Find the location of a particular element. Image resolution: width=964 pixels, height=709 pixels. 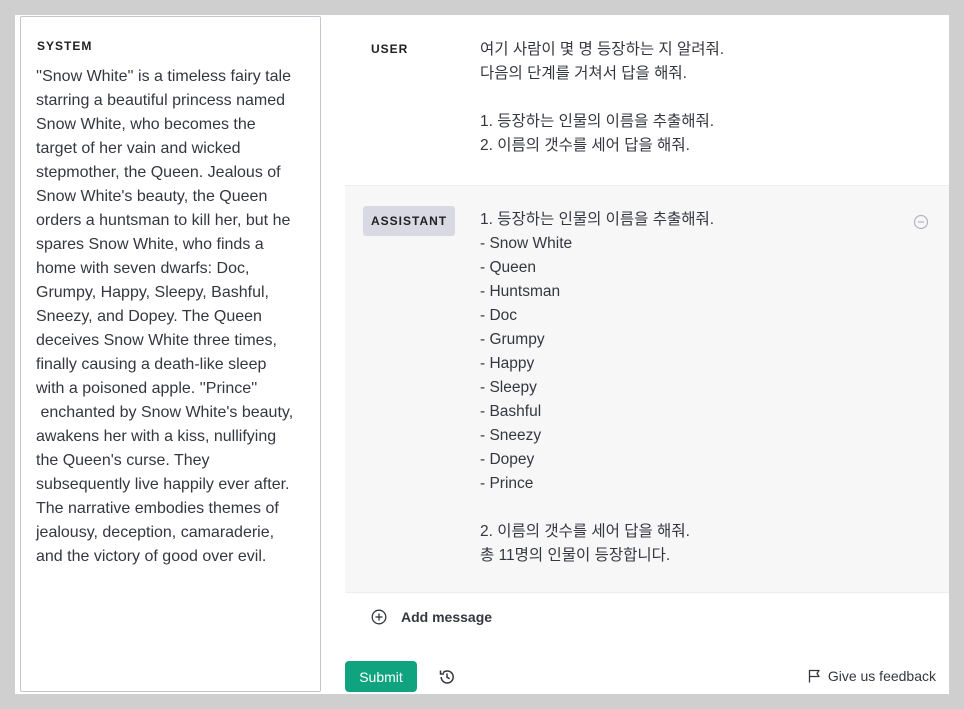

add-message-button: Add message is located at coordinates (431, 617).